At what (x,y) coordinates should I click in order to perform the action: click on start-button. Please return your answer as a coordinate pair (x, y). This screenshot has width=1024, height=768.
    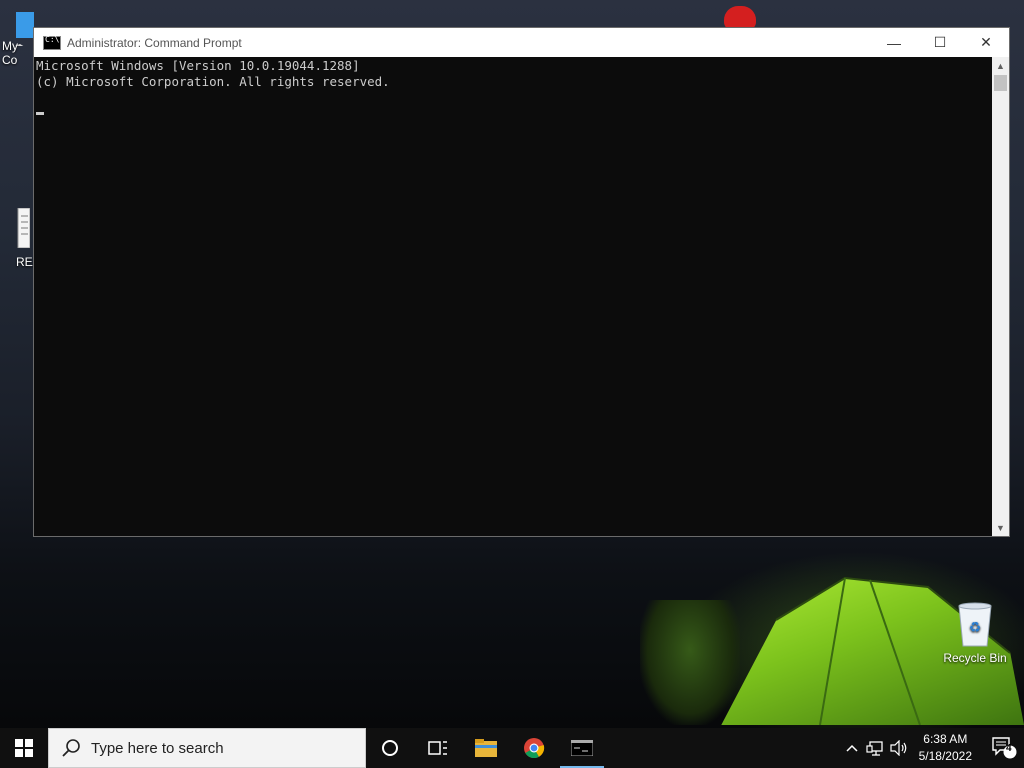
    Looking at the image, I should click on (24, 748).